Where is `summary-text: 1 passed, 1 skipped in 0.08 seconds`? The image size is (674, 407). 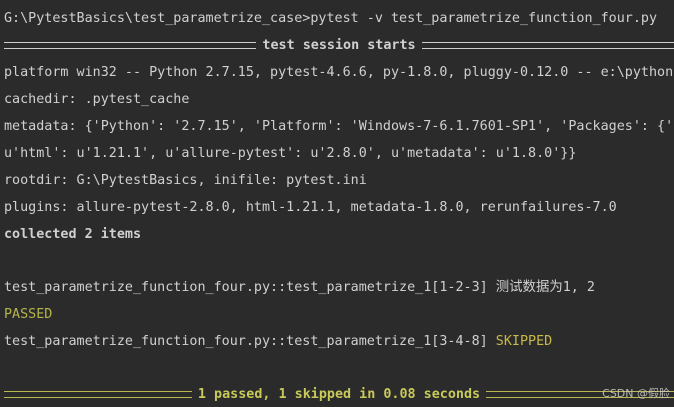 summary-text: 1 passed, 1 skipped in 0.08 seconds is located at coordinates (339, 394).